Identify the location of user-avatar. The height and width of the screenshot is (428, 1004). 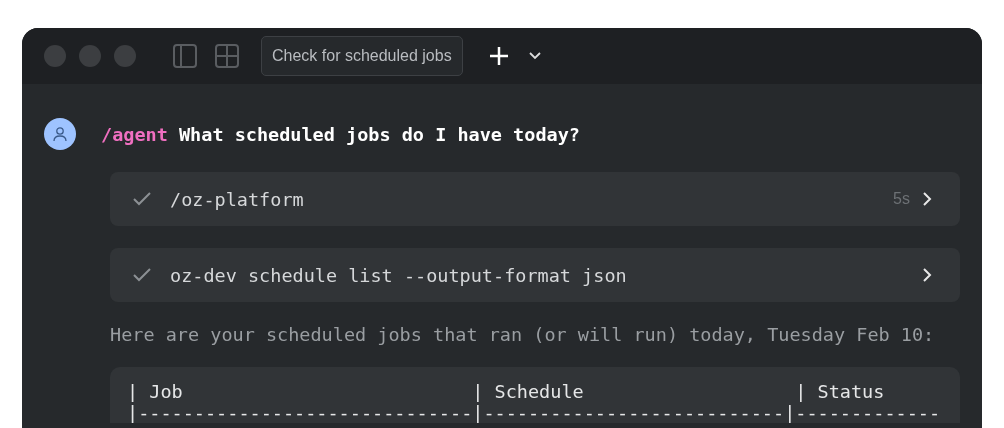
(60, 134).